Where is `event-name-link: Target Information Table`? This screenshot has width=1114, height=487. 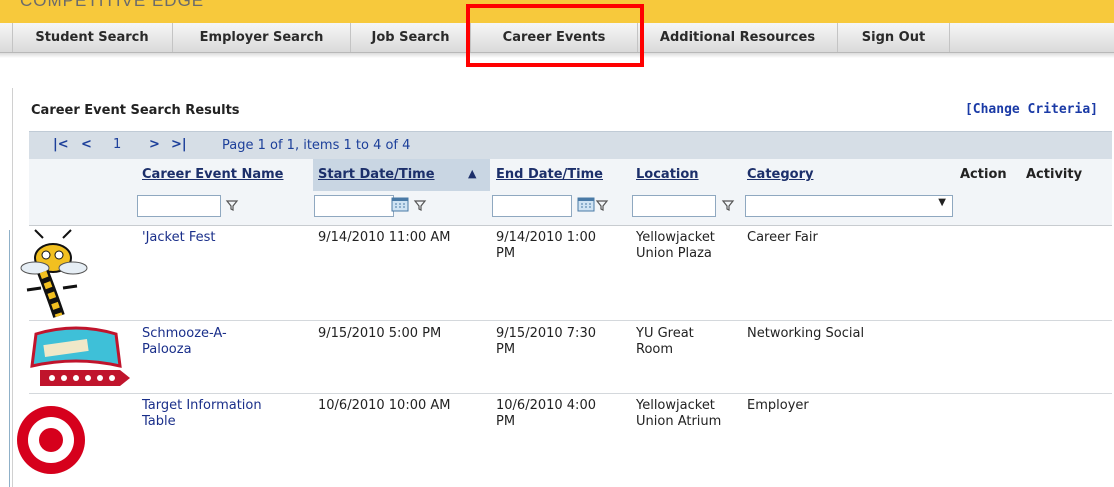 event-name-link: Target Information Table is located at coordinates (217, 414).